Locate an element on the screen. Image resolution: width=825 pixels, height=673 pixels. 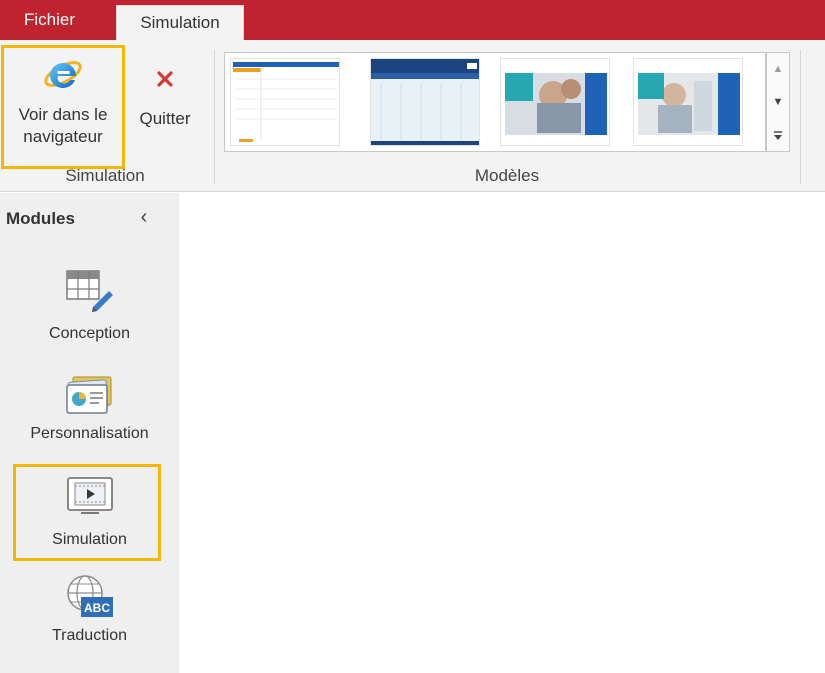
view-in-browser-button: Voir dans le navigateur is located at coordinates (63, 104).